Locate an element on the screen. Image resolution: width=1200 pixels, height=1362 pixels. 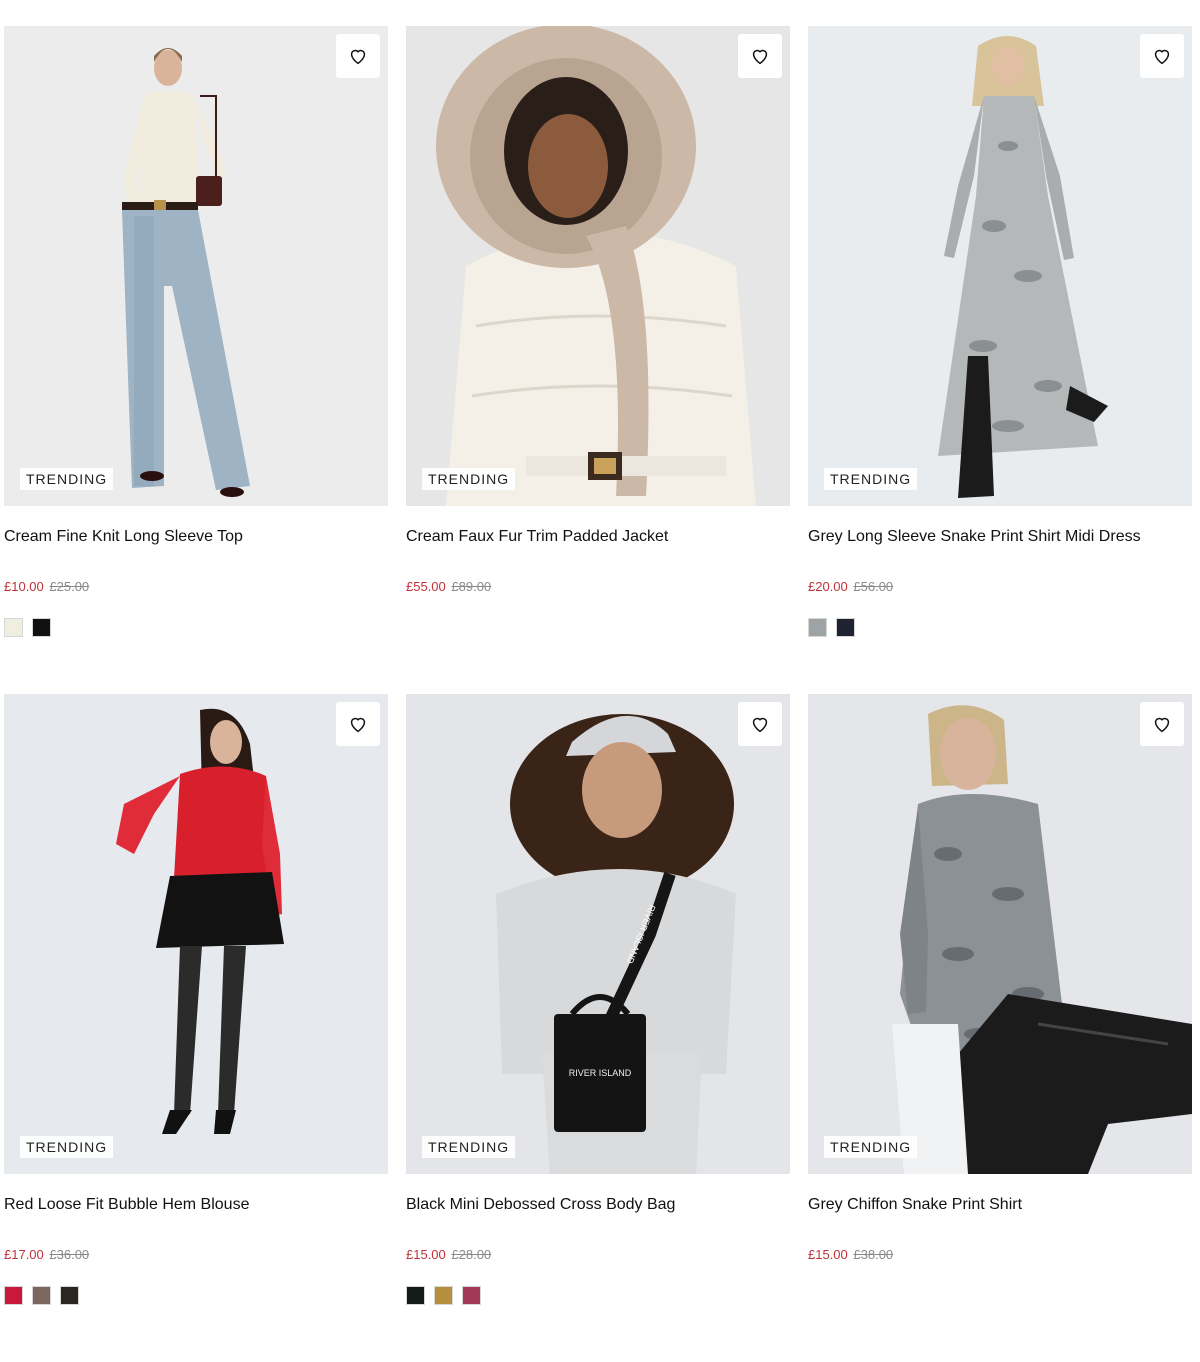
product-title: Cream Fine Knit Long Sleeve Top is located at coordinates (196, 537).